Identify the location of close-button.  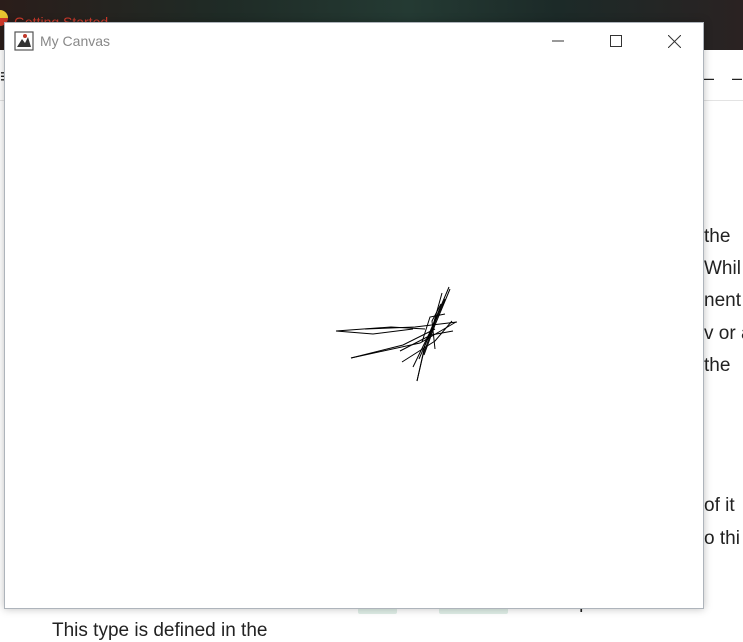
(674, 41).